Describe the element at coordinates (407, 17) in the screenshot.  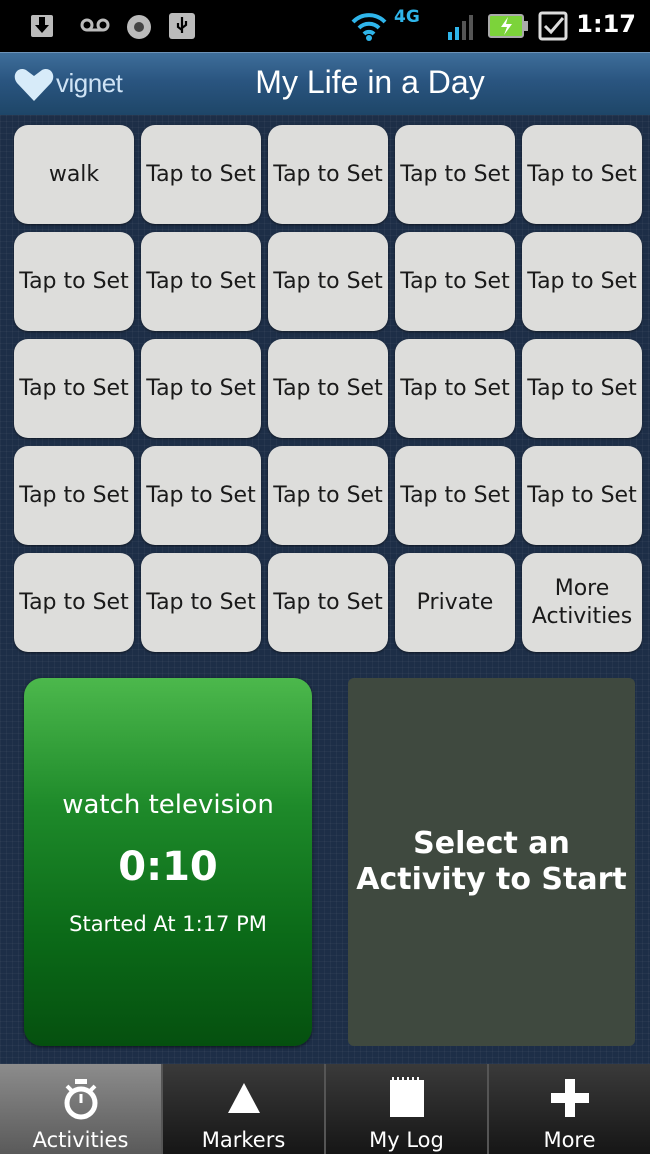
I see `4g-lte-icon: 4G` at that location.